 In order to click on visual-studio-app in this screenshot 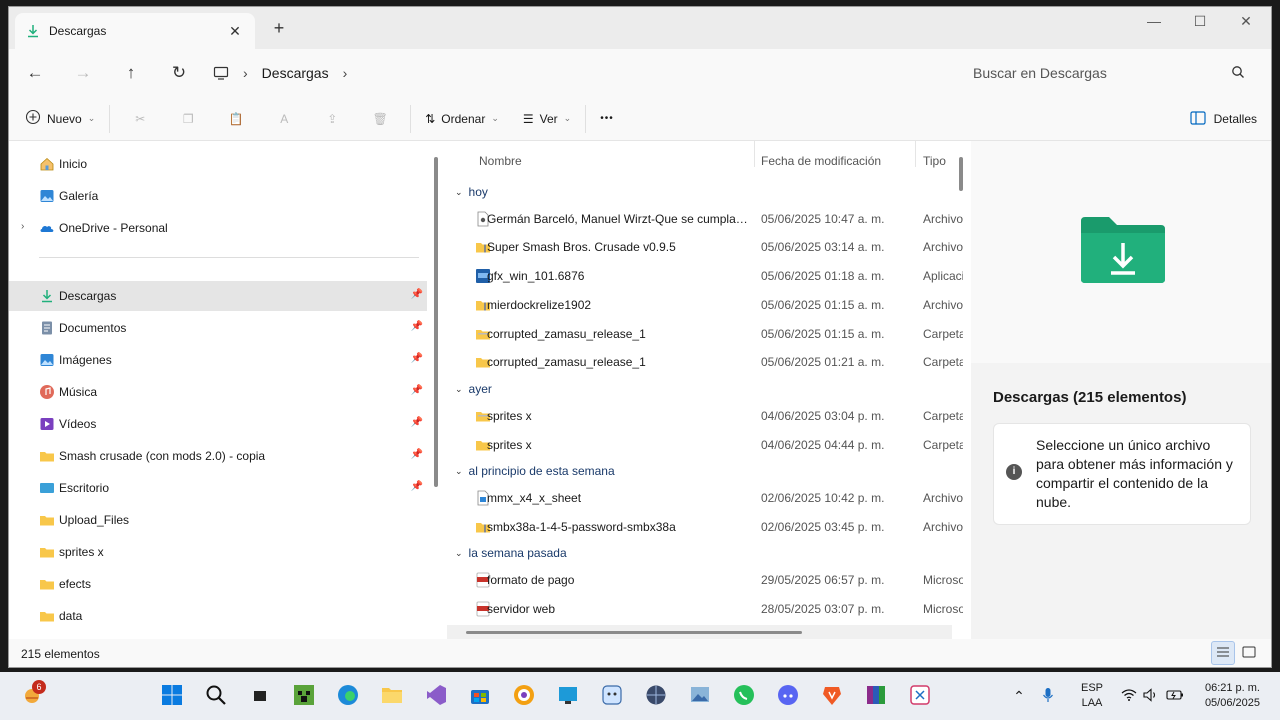, I will do `click(436, 696)`.